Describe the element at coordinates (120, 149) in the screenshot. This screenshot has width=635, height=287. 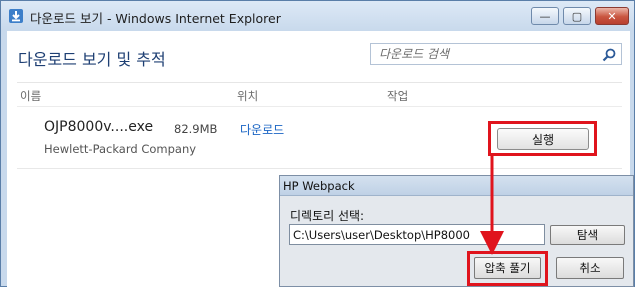
I see `file-publisher: Hewlett-Packard Company` at that location.